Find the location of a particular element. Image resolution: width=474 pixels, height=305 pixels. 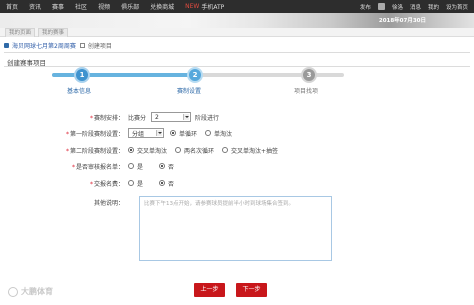

stage-suffix: 阶段进行 is located at coordinates (207, 118).